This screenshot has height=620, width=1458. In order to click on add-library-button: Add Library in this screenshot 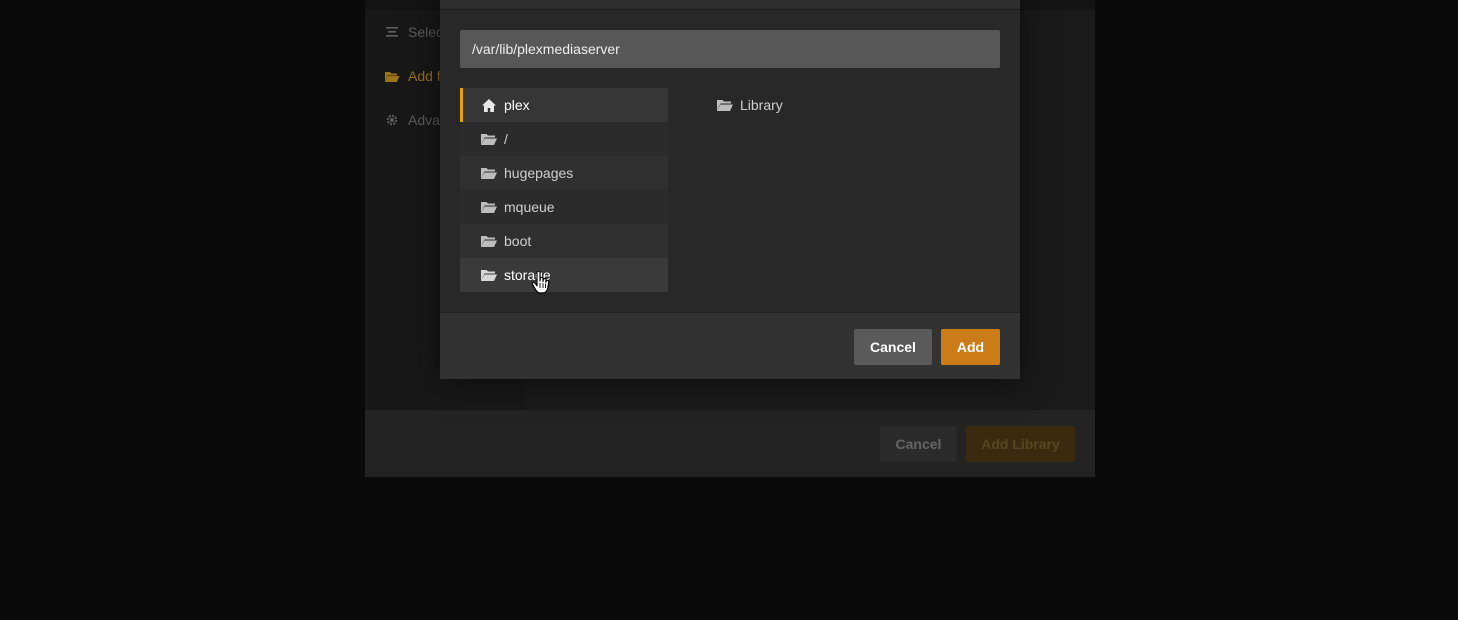, I will do `click(1020, 444)`.